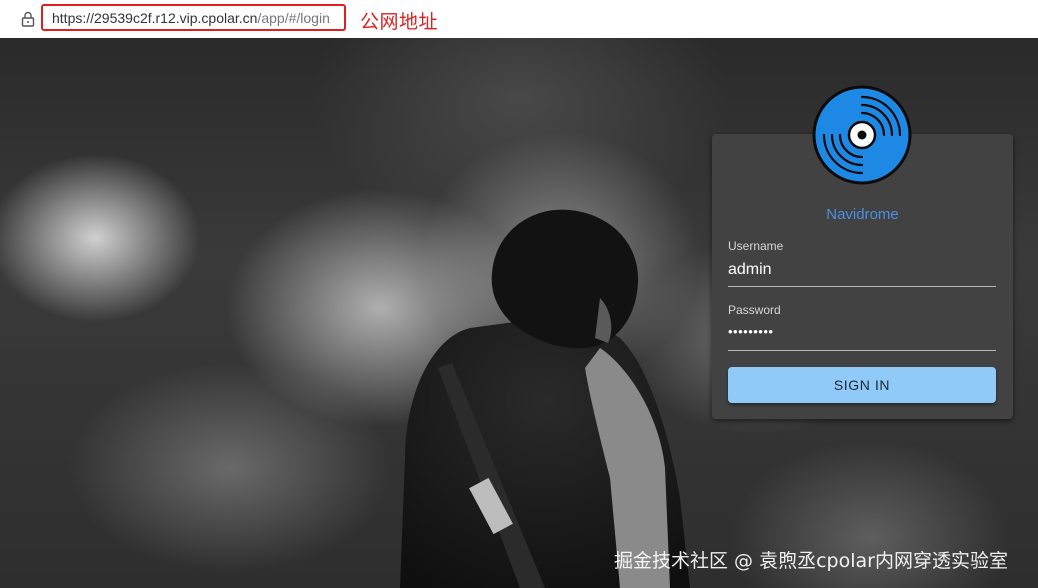 The width and height of the screenshot is (1038, 588). I want to click on lock-icon, so click(28, 19).